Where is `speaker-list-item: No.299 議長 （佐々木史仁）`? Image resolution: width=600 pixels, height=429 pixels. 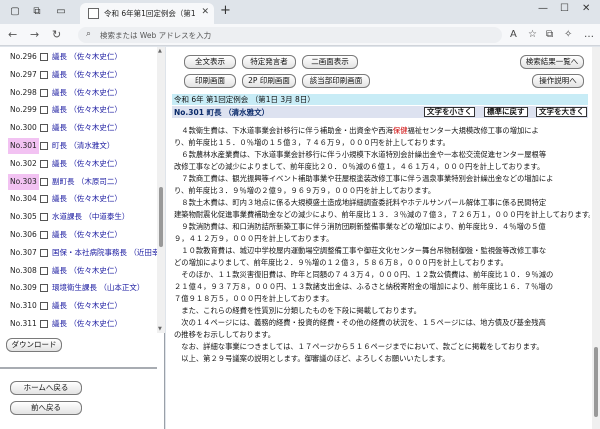
speaker-list-item: No.299 議長 （佐々木史仁） is located at coordinates (81, 110).